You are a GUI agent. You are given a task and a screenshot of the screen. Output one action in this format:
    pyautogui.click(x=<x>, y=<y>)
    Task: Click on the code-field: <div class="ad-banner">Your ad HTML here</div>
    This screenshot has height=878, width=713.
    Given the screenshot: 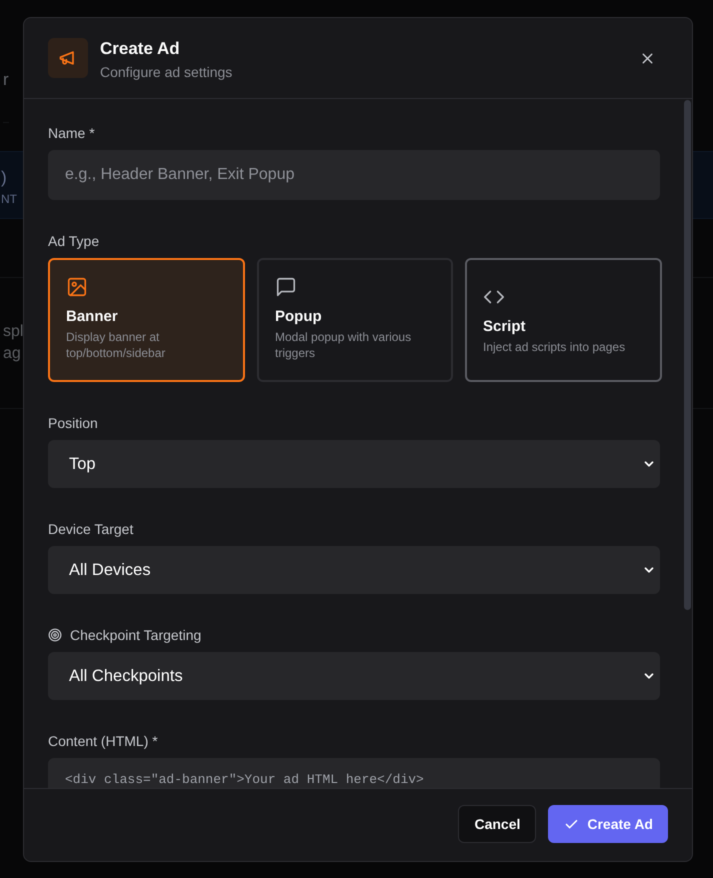 What is the action you would take?
    pyautogui.click(x=354, y=773)
    